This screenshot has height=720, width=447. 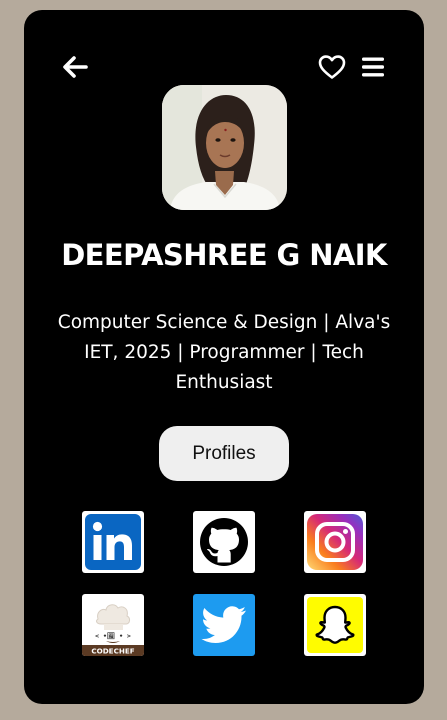 What do you see at coordinates (224, 453) in the screenshot?
I see `profiles-button: Profiles` at bounding box center [224, 453].